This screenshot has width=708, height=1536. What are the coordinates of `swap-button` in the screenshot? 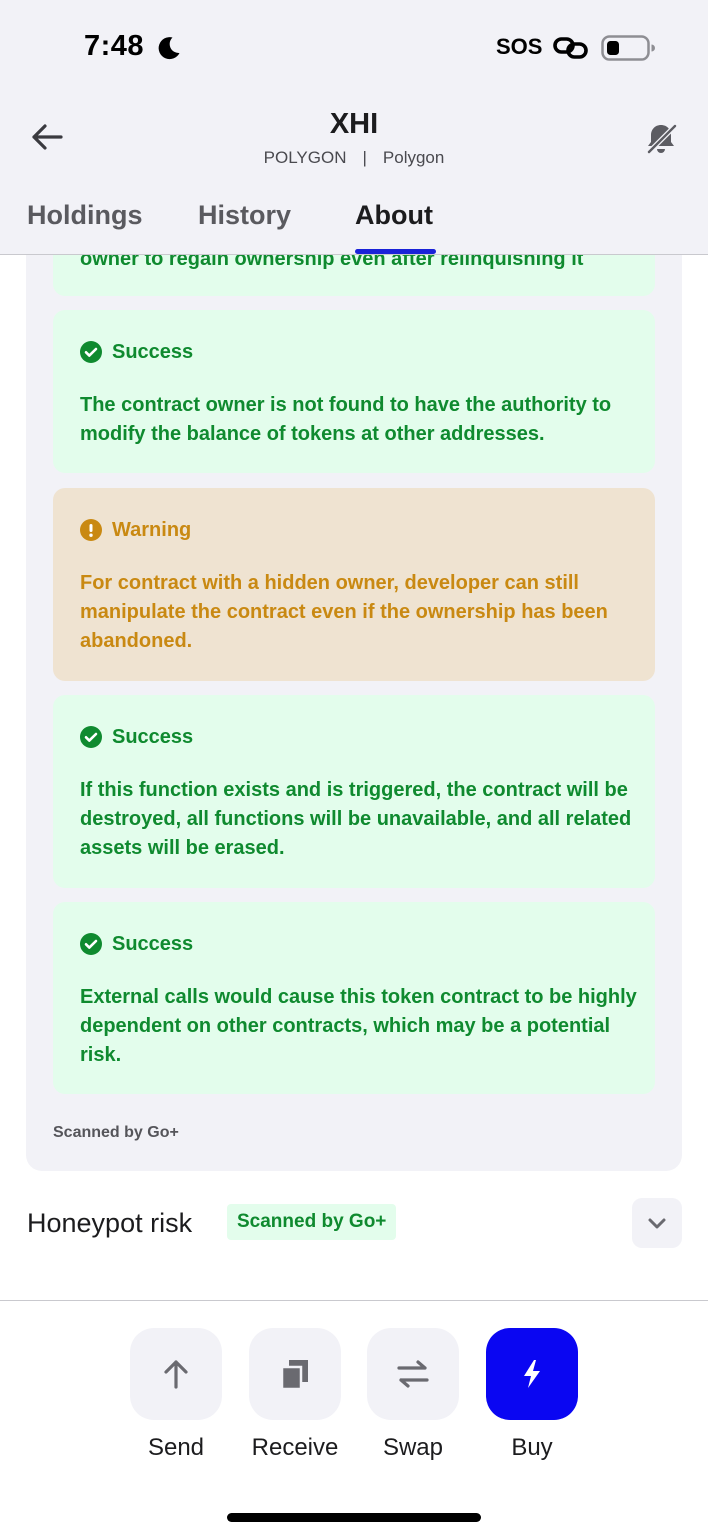 It's located at (413, 1374).